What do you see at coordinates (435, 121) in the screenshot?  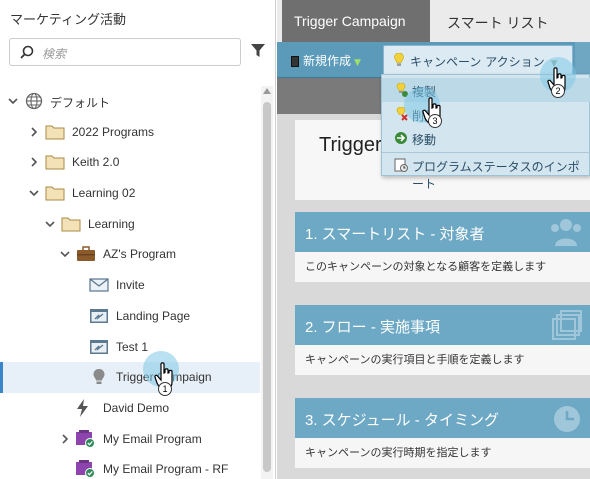 I see `step-badge-3: 3` at bounding box center [435, 121].